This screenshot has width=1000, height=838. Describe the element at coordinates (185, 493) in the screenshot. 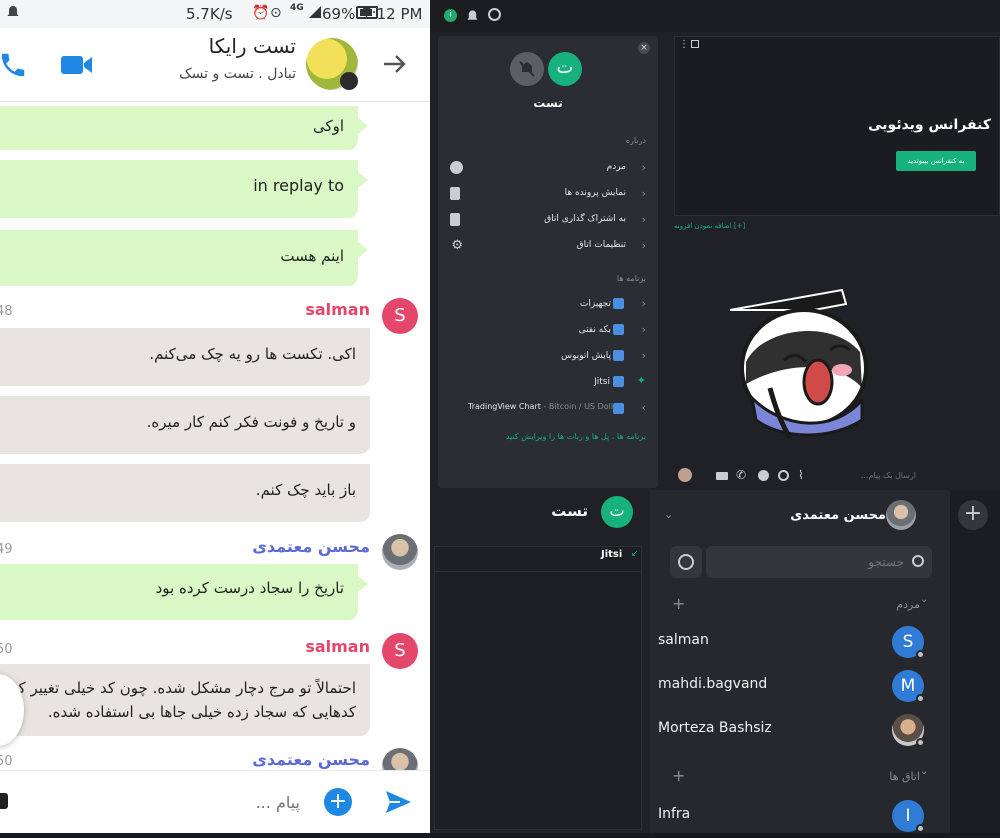

I see `message-bubble: باز باید چک کنم.` at that location.